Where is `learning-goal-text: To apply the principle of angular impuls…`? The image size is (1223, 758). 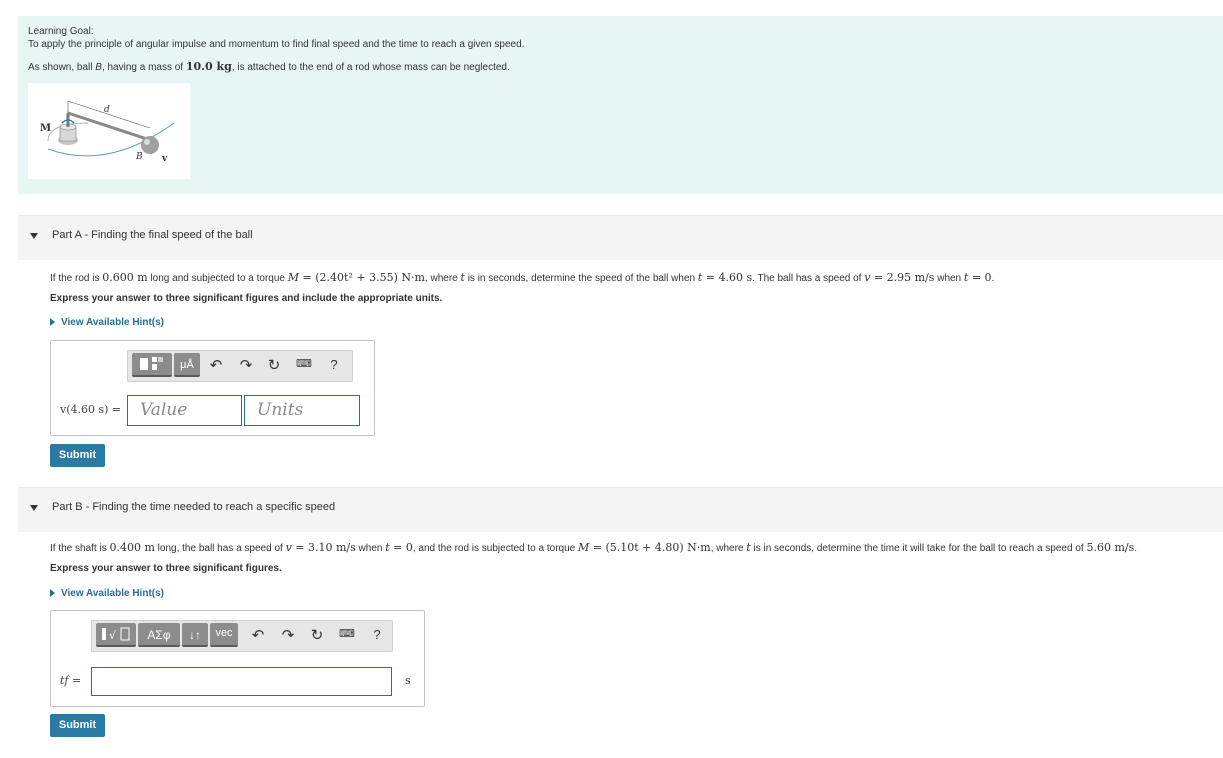
learning-goal-text: To apply the principle of angular impuls… is located at coordinates (276, 44).